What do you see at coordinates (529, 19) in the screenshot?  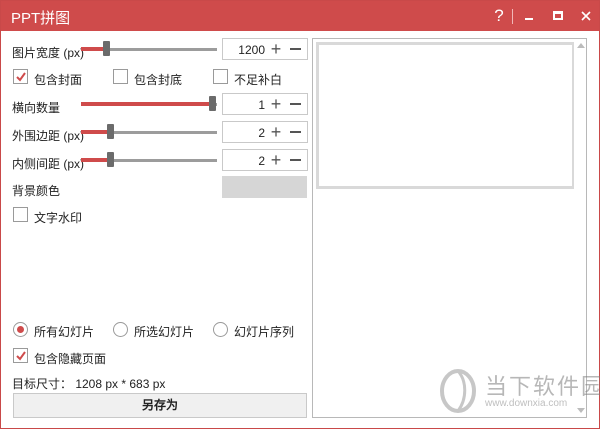 I see `minimize-icon` at bounding box center [529, 19].